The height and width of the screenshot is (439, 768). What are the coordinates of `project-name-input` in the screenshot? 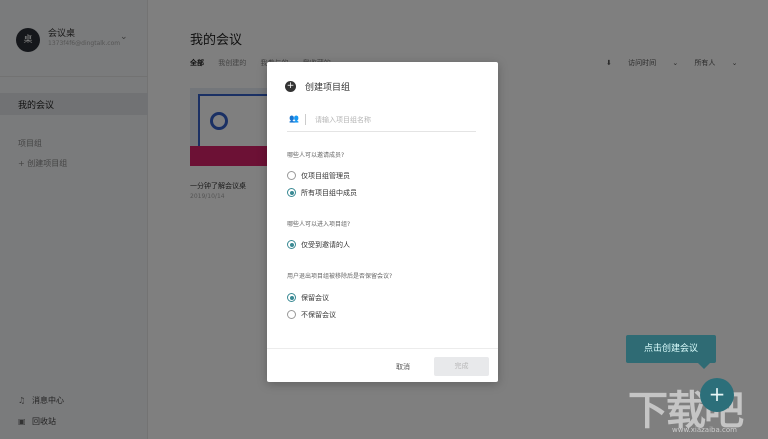 It's located at (394, 120).